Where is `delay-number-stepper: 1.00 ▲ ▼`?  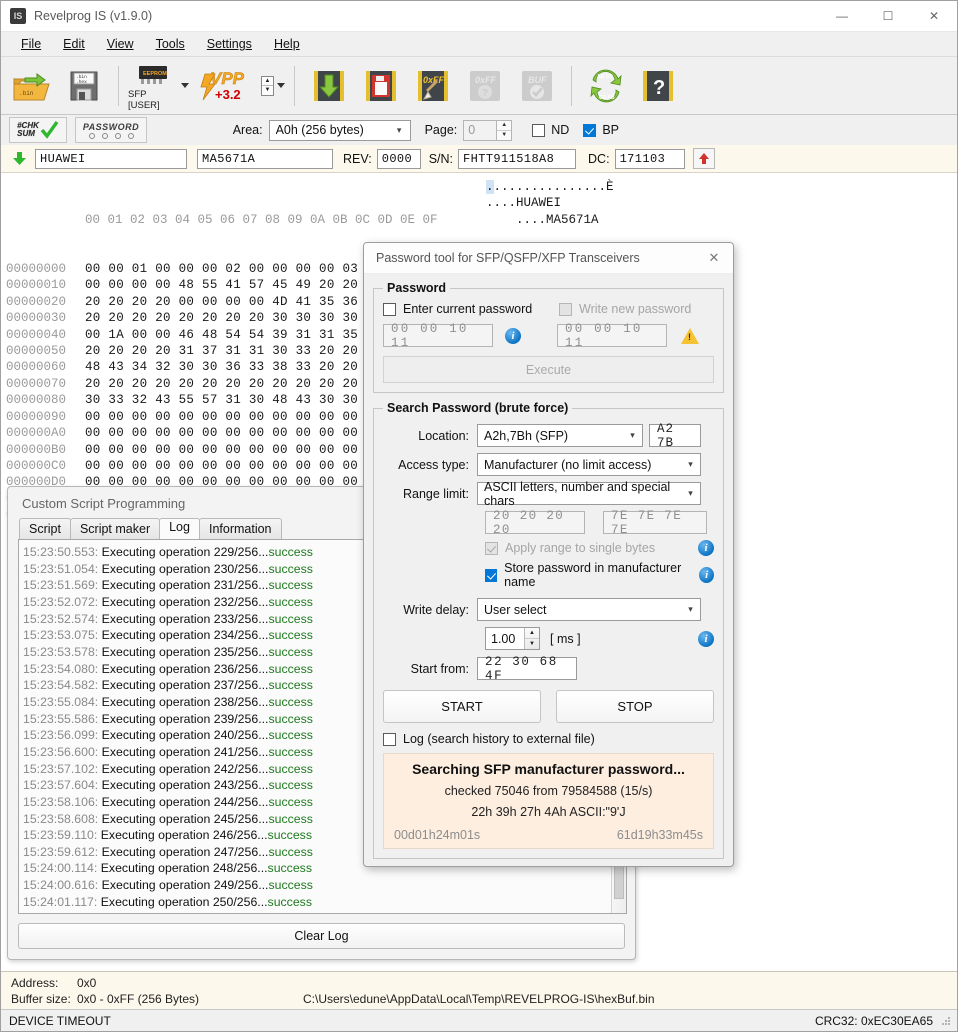
delay-number-stepper: 1.00 ▲ ▼ is located at coordinates (512, 638).